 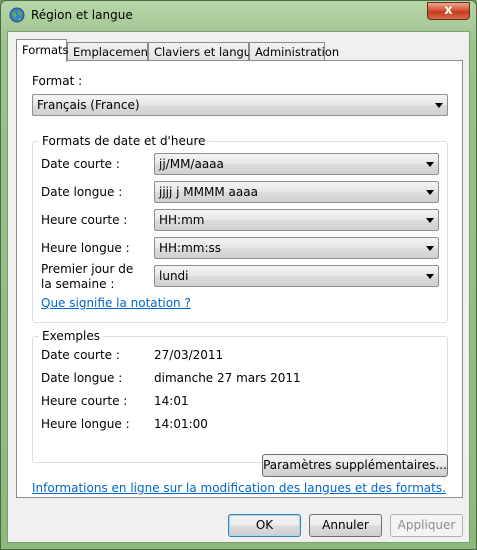 What do you see at coordinates (17, 15) in the screenshot?
I see `globe-icon` at bounding box center [17, 15].